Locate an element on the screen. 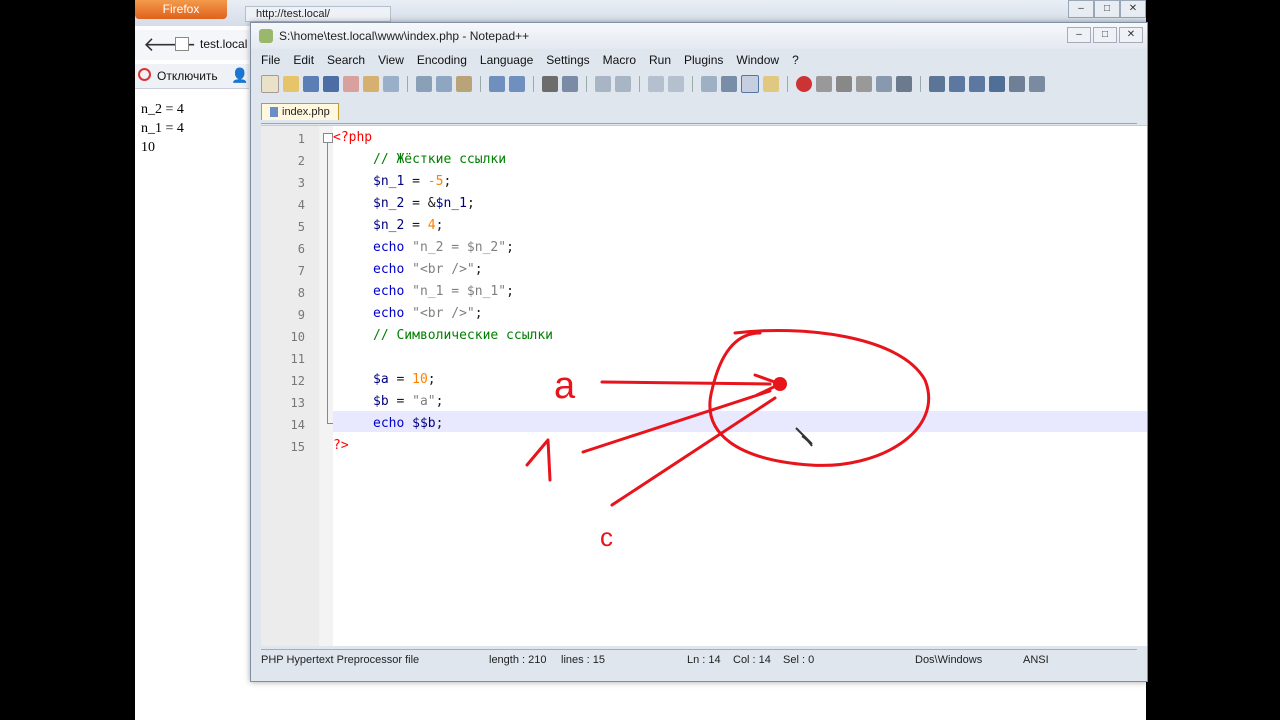  firefox-navbar: 🡐 test.local is located at coordinates (192, 45).